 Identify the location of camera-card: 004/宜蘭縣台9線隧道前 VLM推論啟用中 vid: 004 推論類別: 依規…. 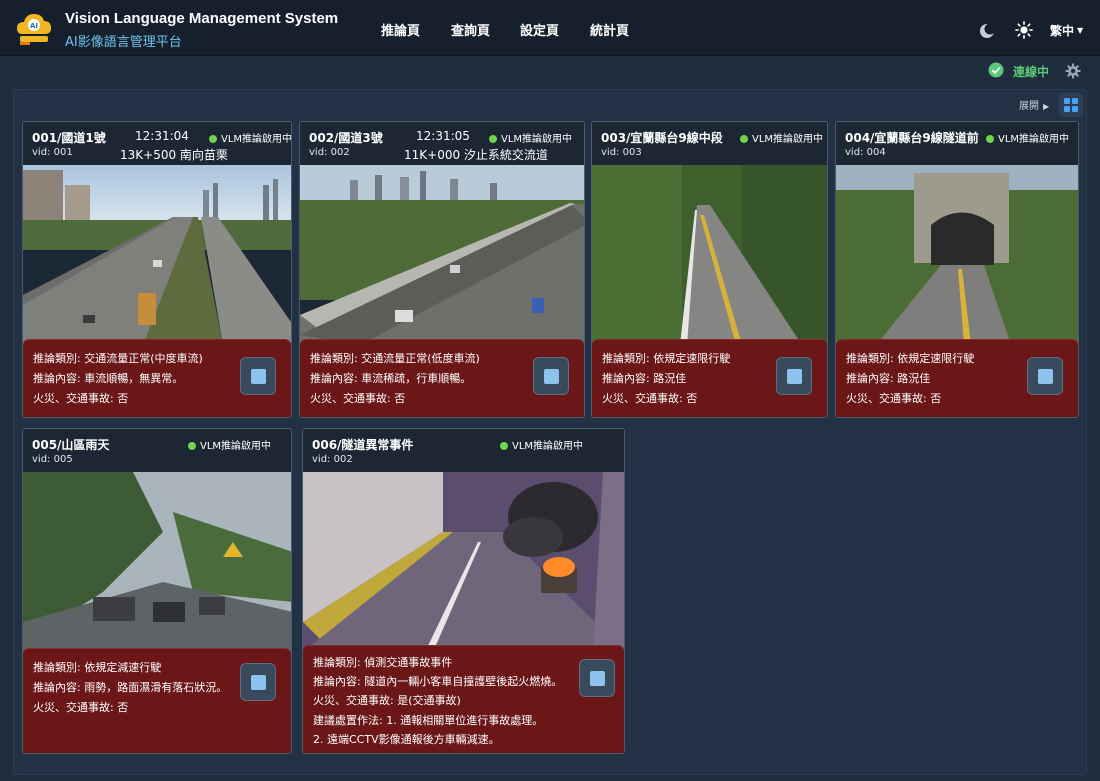
(957, 269).